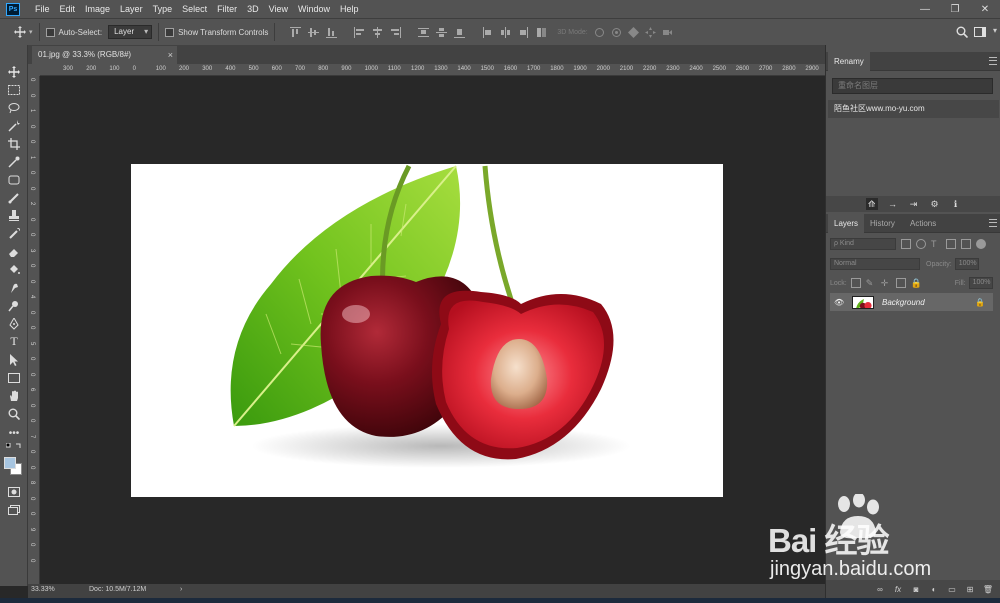 Image resolution: width=1000 pixels, height=603 pixels. What do you see at coordinates (935, 204) in the screenshot?
I see `gear-icon: ⚙` at bounding box center [935, 204].